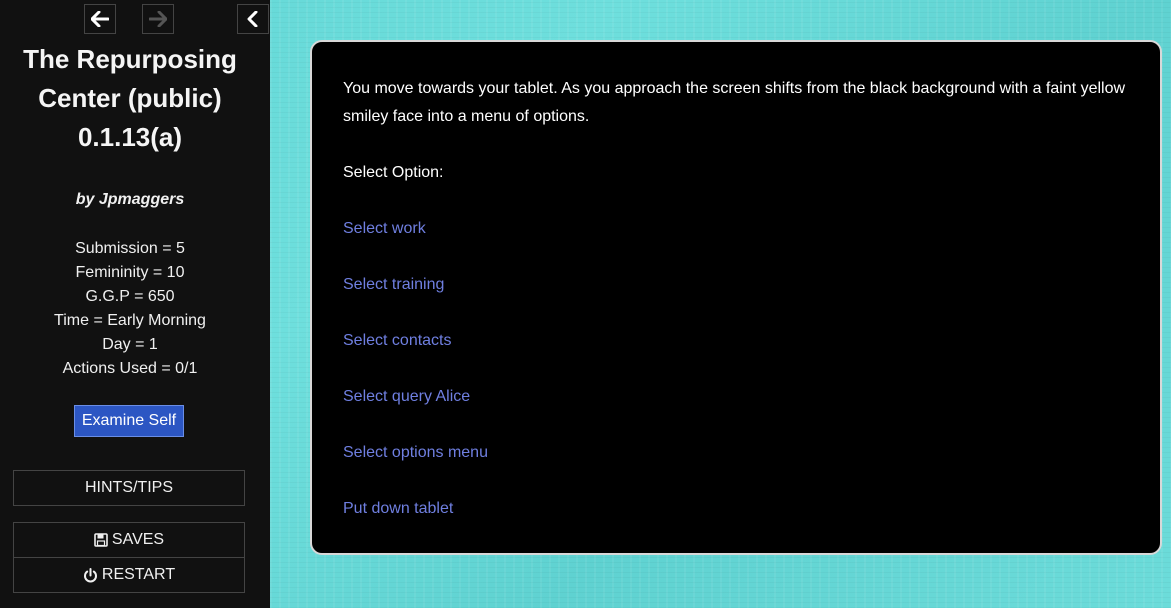  I want to click on floppy-disk-icon, so click(101, 540).